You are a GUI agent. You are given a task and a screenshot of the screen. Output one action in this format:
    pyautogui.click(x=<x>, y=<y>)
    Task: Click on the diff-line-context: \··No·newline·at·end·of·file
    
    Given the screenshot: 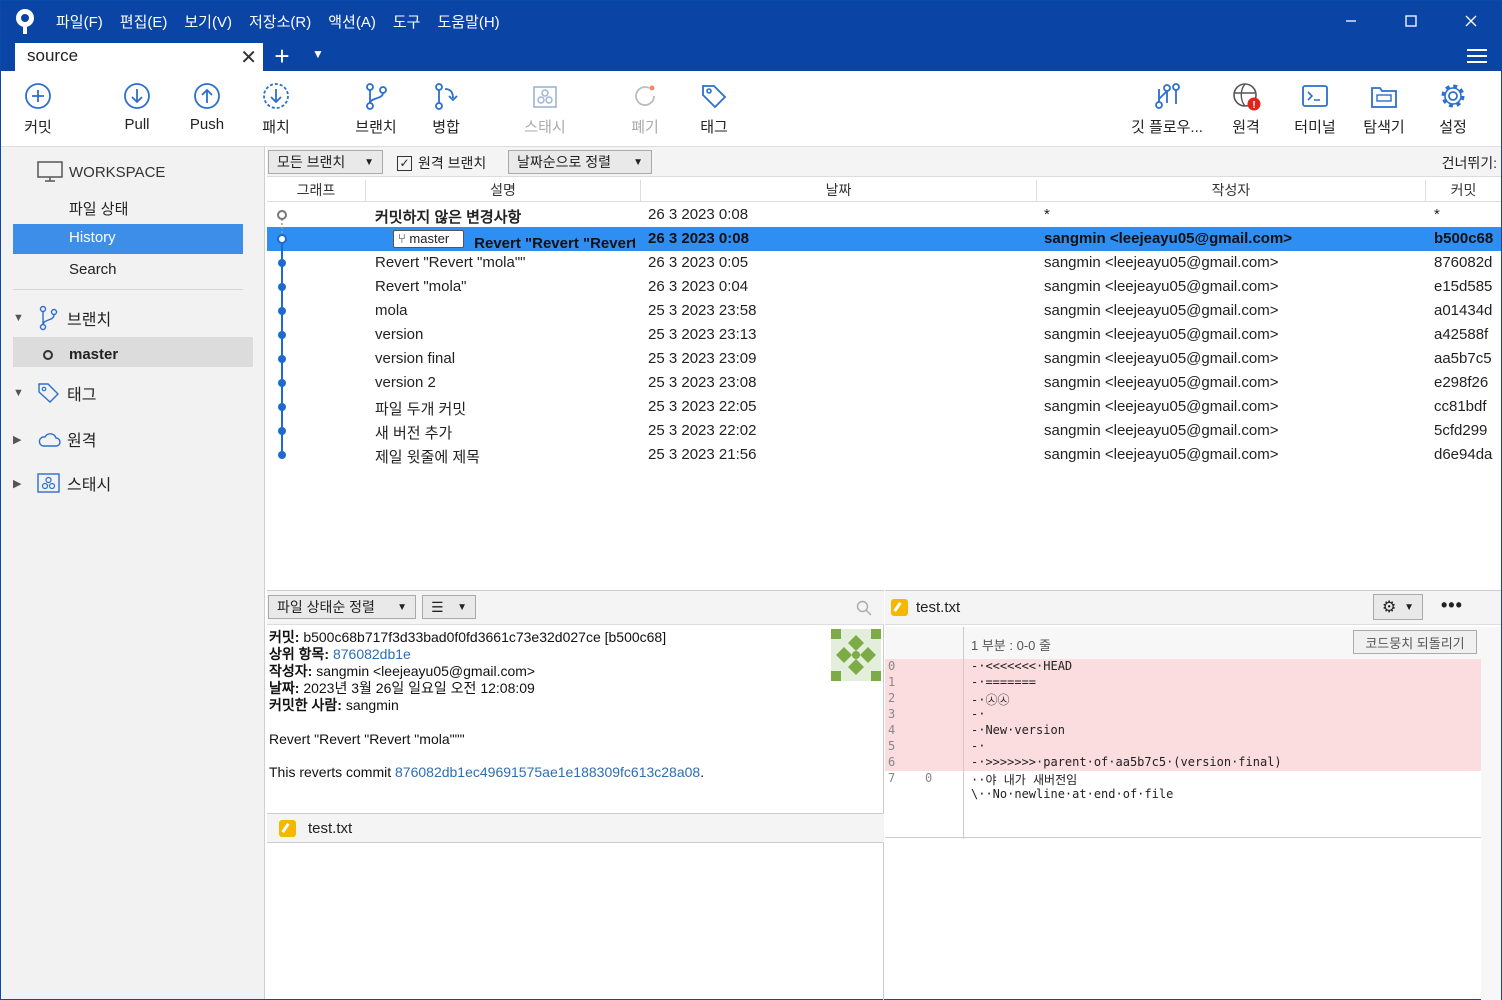 What is the action you would take?
    pyautogui.click(x=1072, y=794)
    